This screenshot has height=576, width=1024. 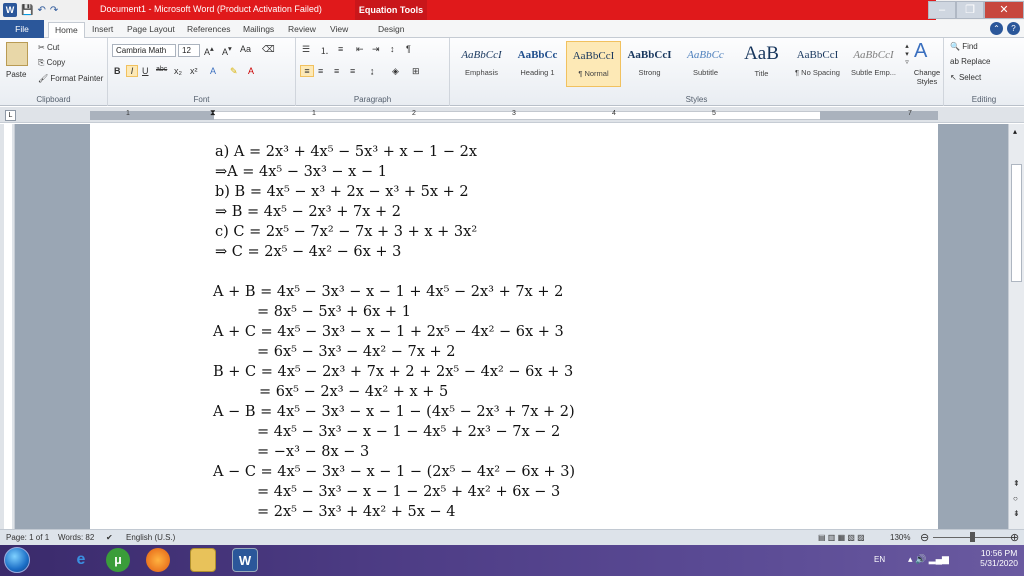 I want to click on clear-format-icon: ⌫, so click(x=268, y=49).